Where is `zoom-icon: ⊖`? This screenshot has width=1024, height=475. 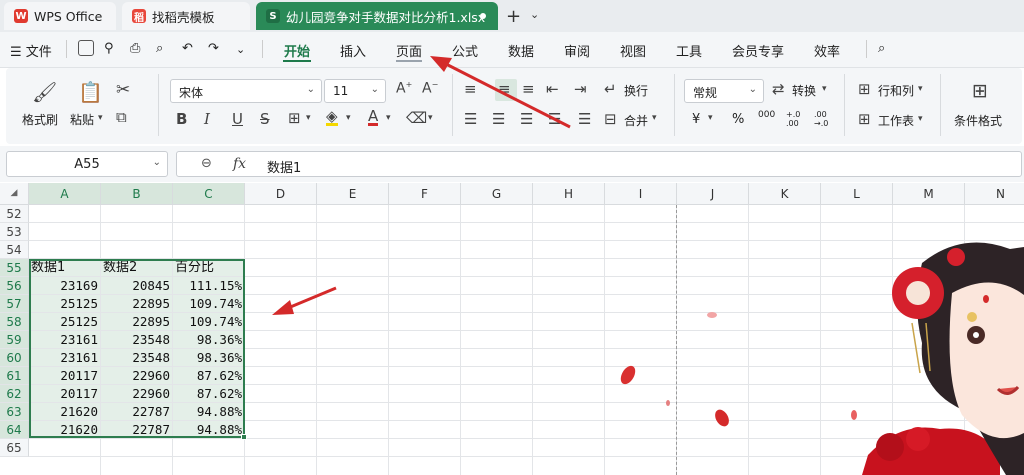 zoom-icon: ⊖ is located at coordinates (206, 163).